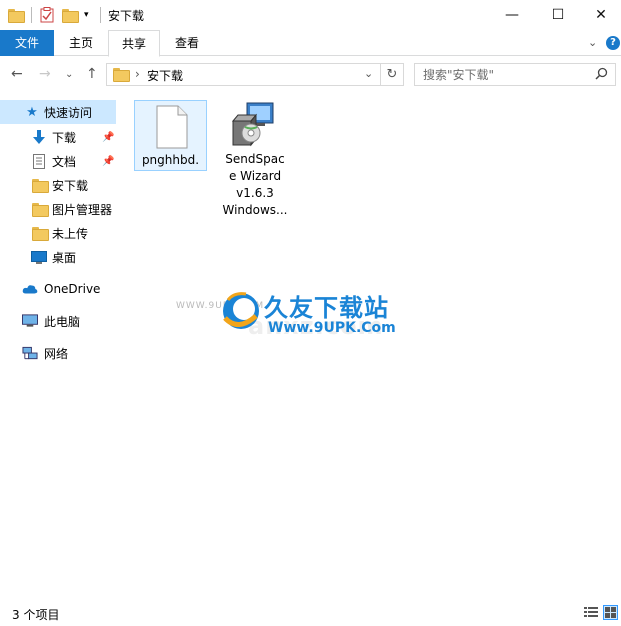 Image resolution: width=621 pixels, height=626 pixels. What do you see at coordinates (310, 15) in the screenshot?
I see `title-bar: ▾ 安下载 — ☐ ✕` at bounding box center [310, 15].